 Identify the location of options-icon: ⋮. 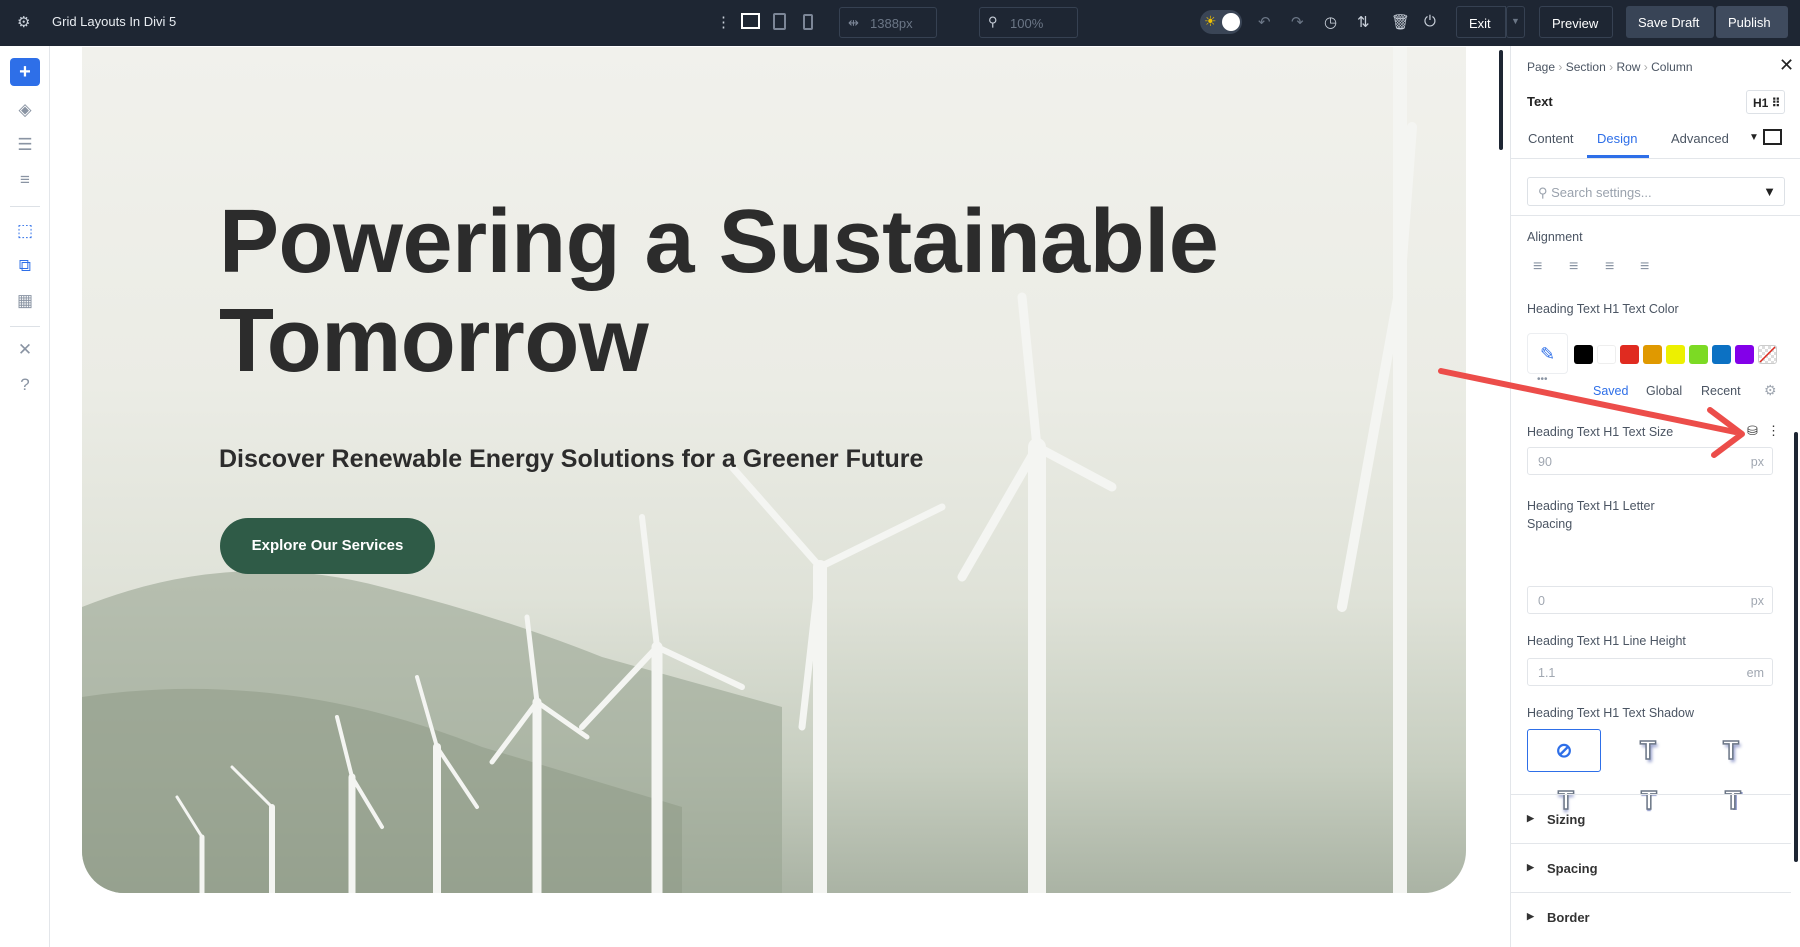
(1773, 431).